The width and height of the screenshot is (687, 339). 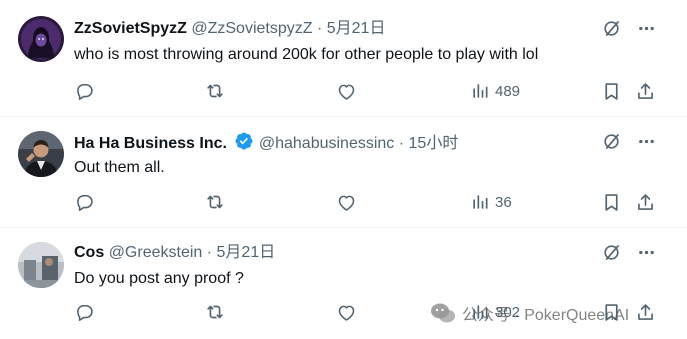 What do you see at coordinates (491, 202) in the screenshot?
I see `views-button: 36` at bounding box center [491, 202].